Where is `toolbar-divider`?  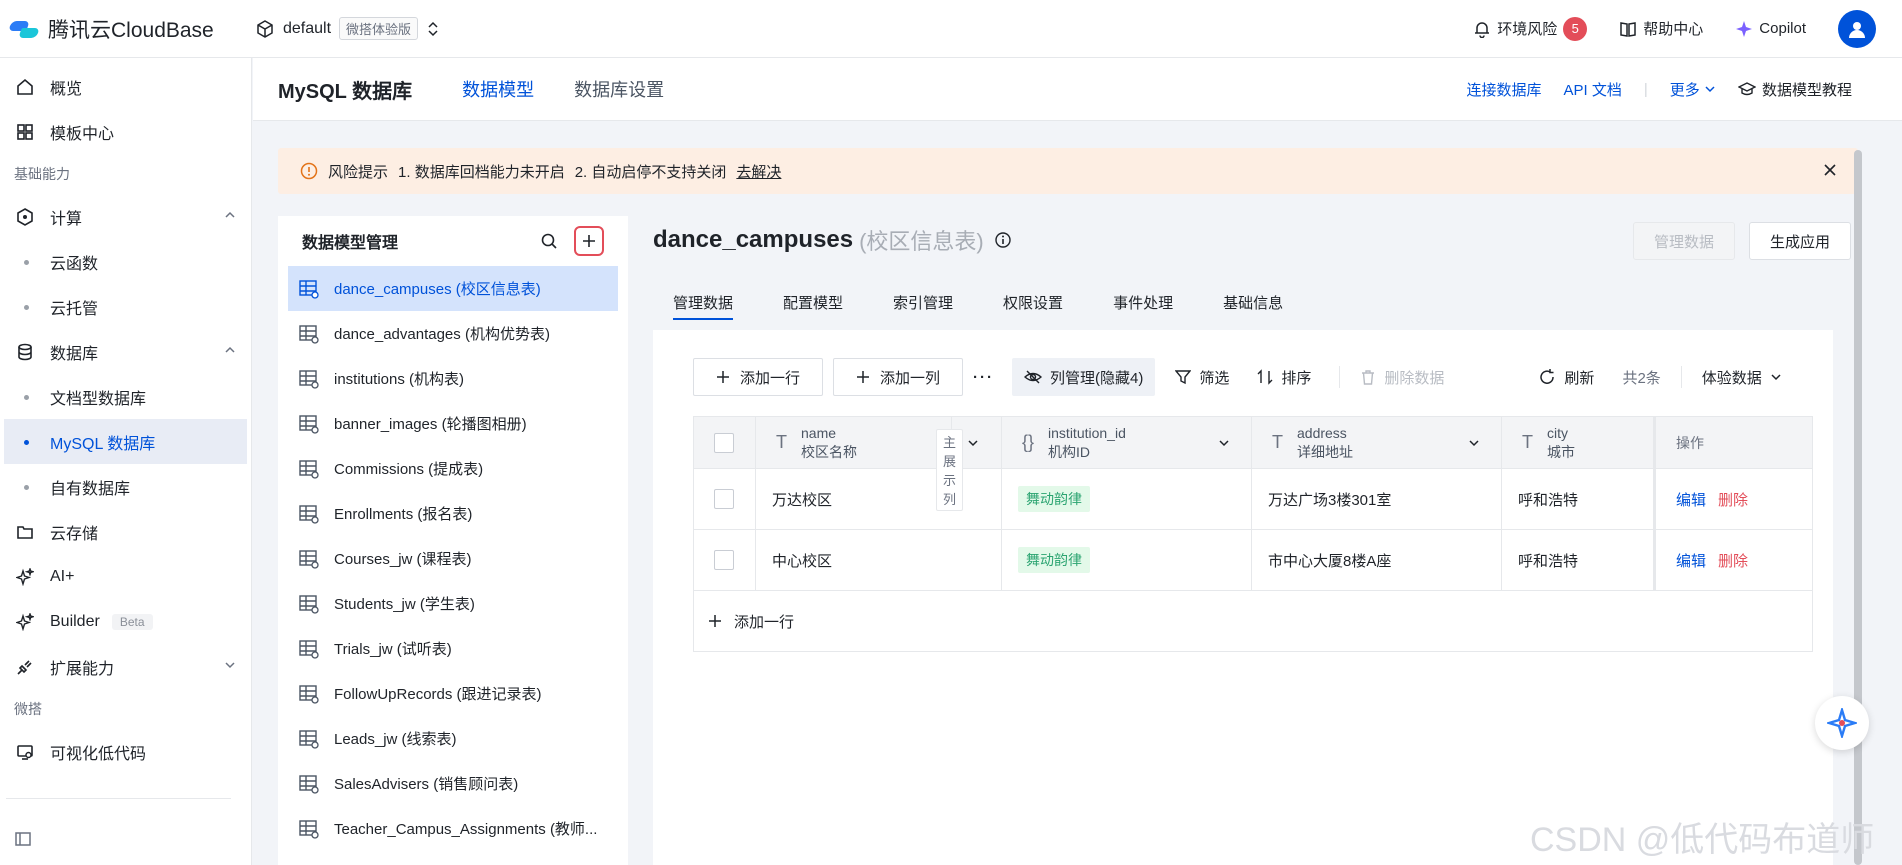
toolbar-divider is located at coordinates (1340, 377).